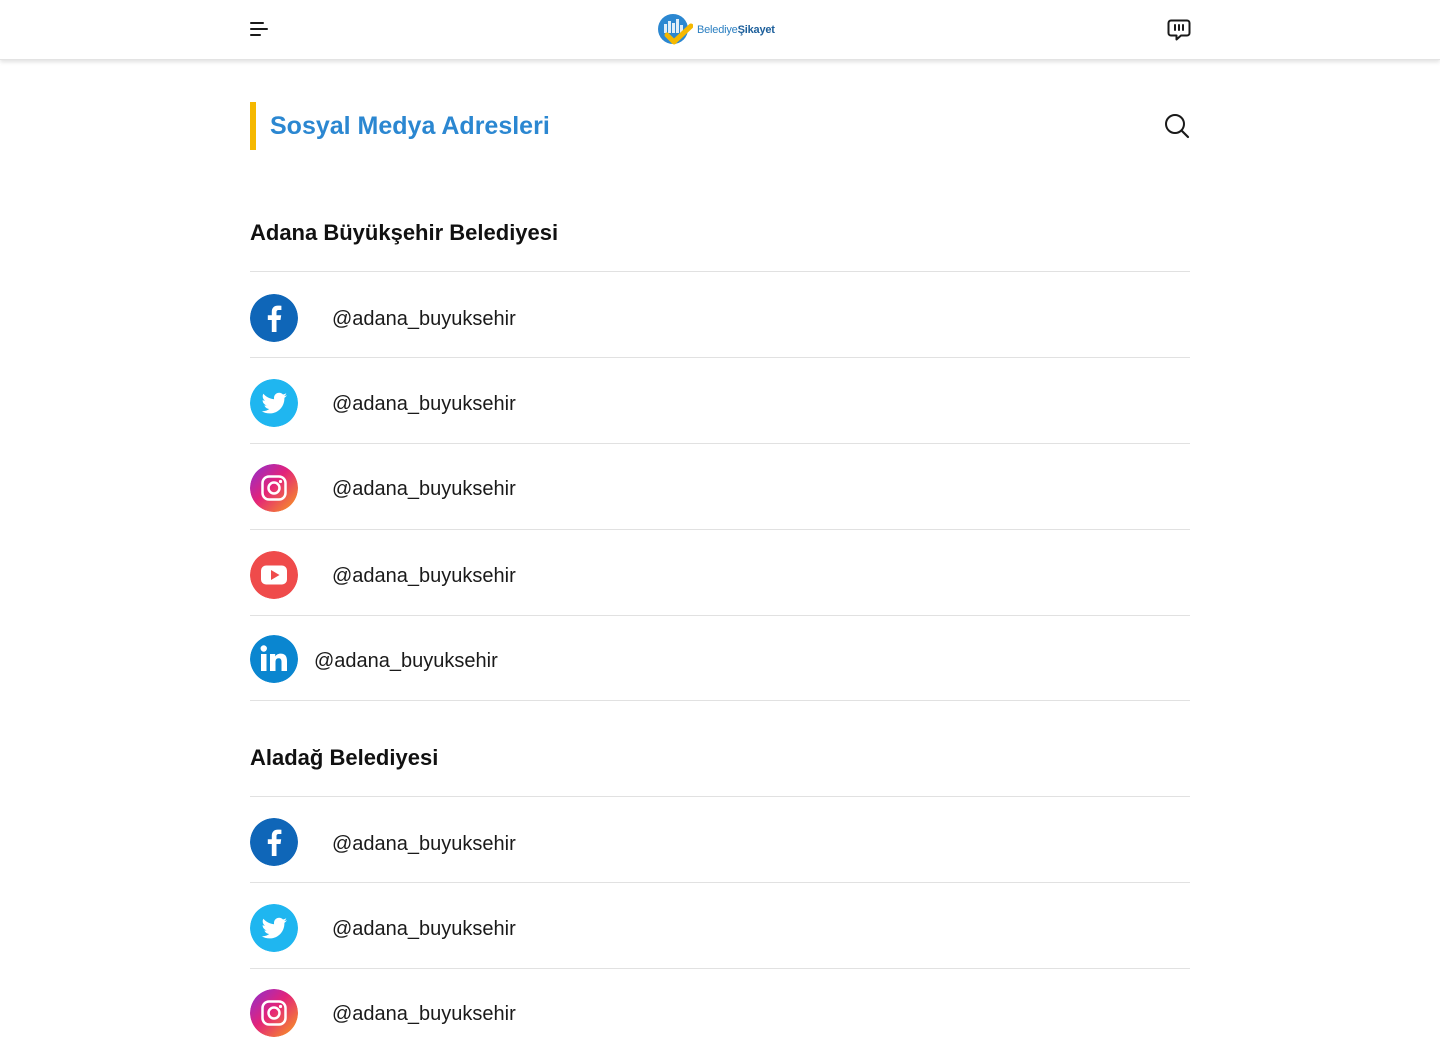  What do you see at coordinates (274, 659) in the screenshot?
I see `linkedin-icon` at bounding box center [274, 659].